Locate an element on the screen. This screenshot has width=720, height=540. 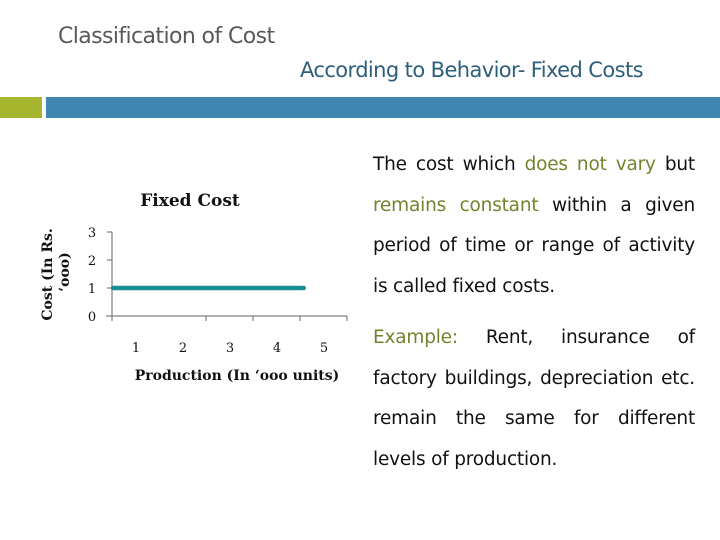
y-axis-title-line2: ‘ooo) is located at coordinates (65, 272).